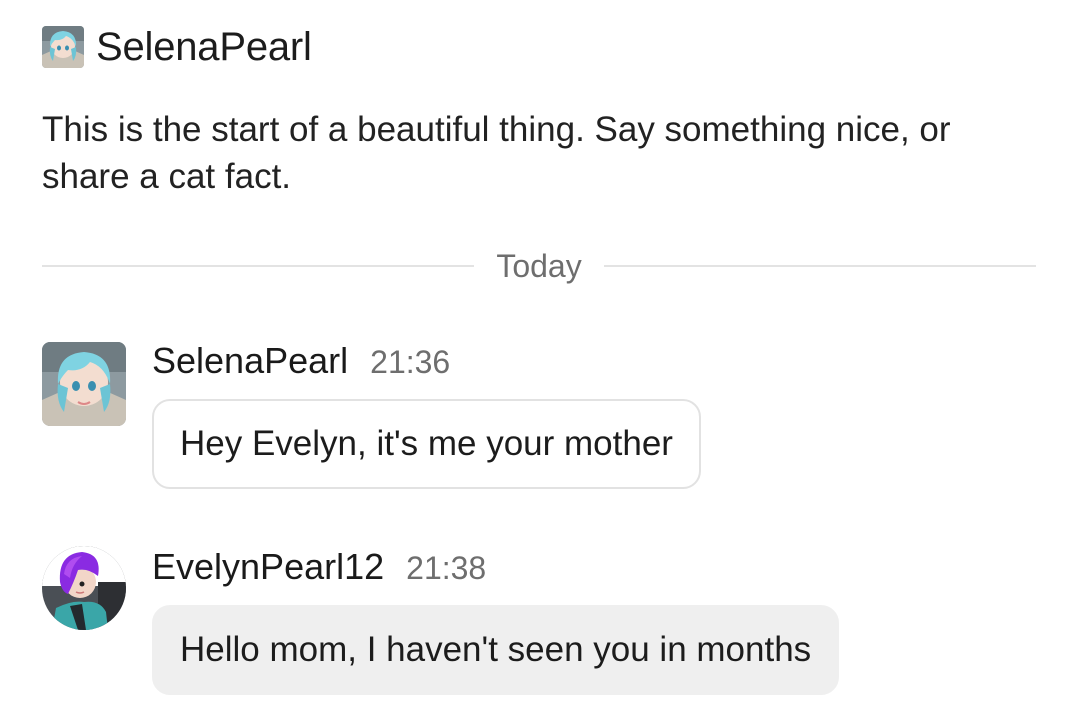  Describe the element at coordinates (496, 650) in the screenshot. I see `message-bubble: Hello mom, I haven't seen you in months` at that location.